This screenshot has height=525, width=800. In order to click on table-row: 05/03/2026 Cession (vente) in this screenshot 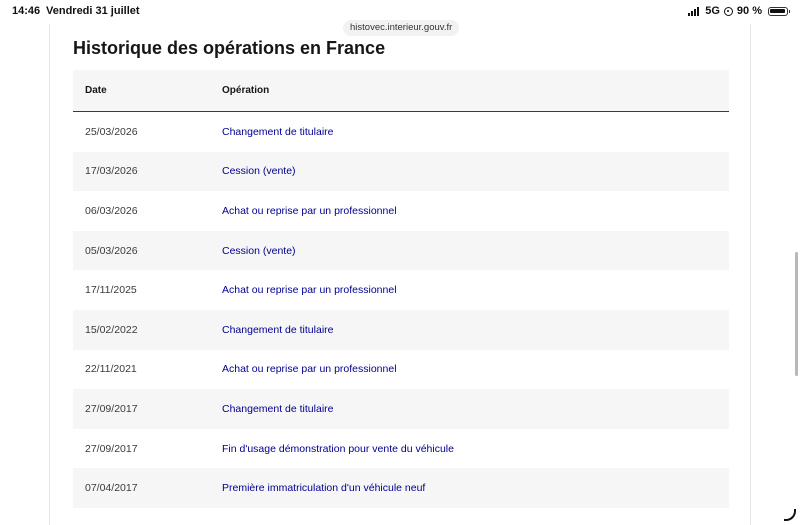, I will do `click(401, 250)`.